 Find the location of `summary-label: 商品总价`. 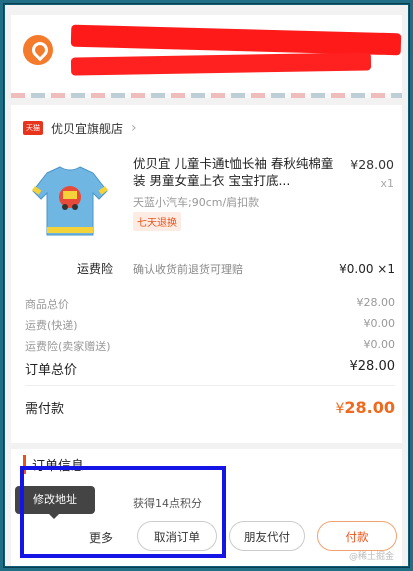

summary-label: 商品总价 is located at coordinates (47, 304).